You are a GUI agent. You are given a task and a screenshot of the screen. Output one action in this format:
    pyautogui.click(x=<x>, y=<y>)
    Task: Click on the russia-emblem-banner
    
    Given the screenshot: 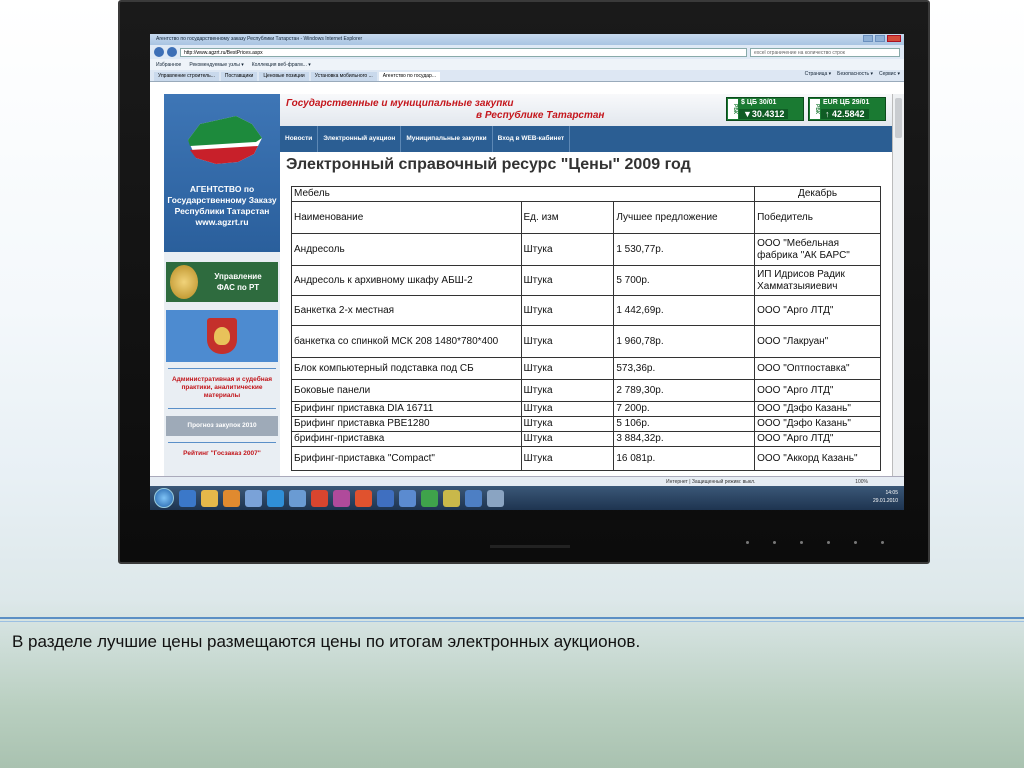 What is the action you would take?
    pyautogui.click(x=222, y=336)
    